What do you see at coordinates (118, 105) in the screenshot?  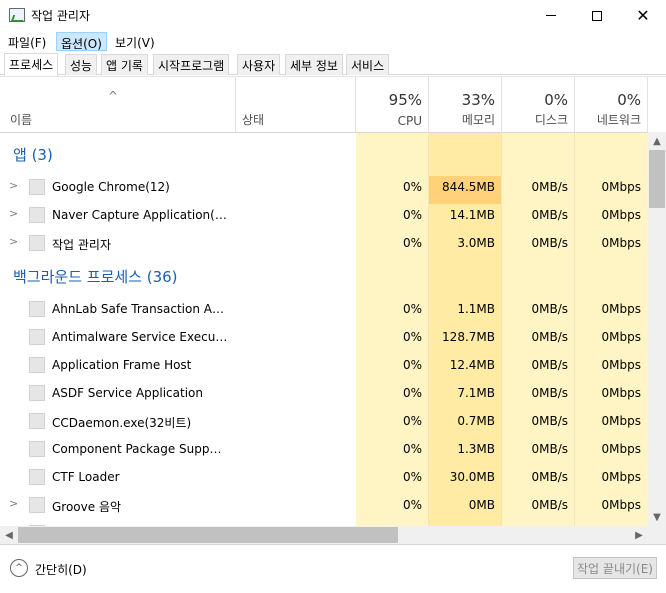 I see `column-name: 이름` at bounding box center [118, 105].